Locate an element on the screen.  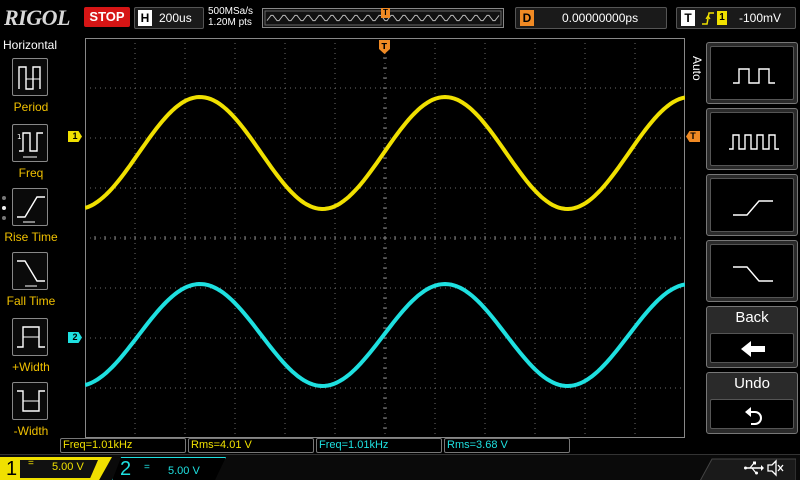
run-stop-indicator: STOP is located at coordinates (107, 17).